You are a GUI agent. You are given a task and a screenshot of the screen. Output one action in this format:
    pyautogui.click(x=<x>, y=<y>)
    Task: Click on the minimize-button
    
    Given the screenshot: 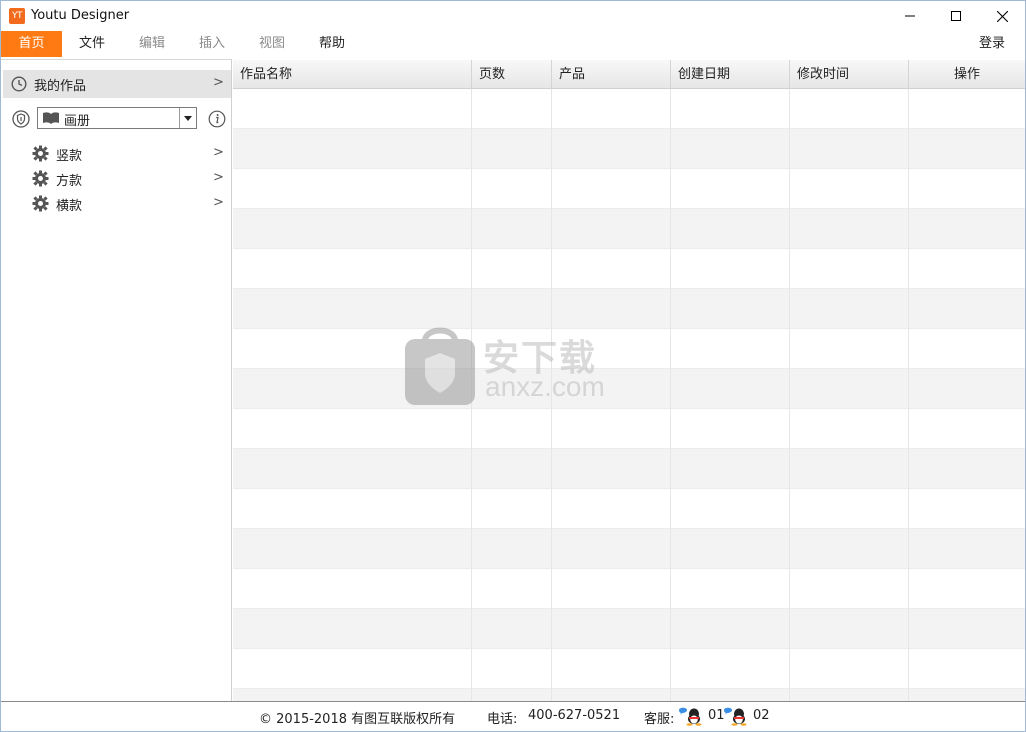 What is the action you would take?
    pyautogui.click(x=910, y=16)
    